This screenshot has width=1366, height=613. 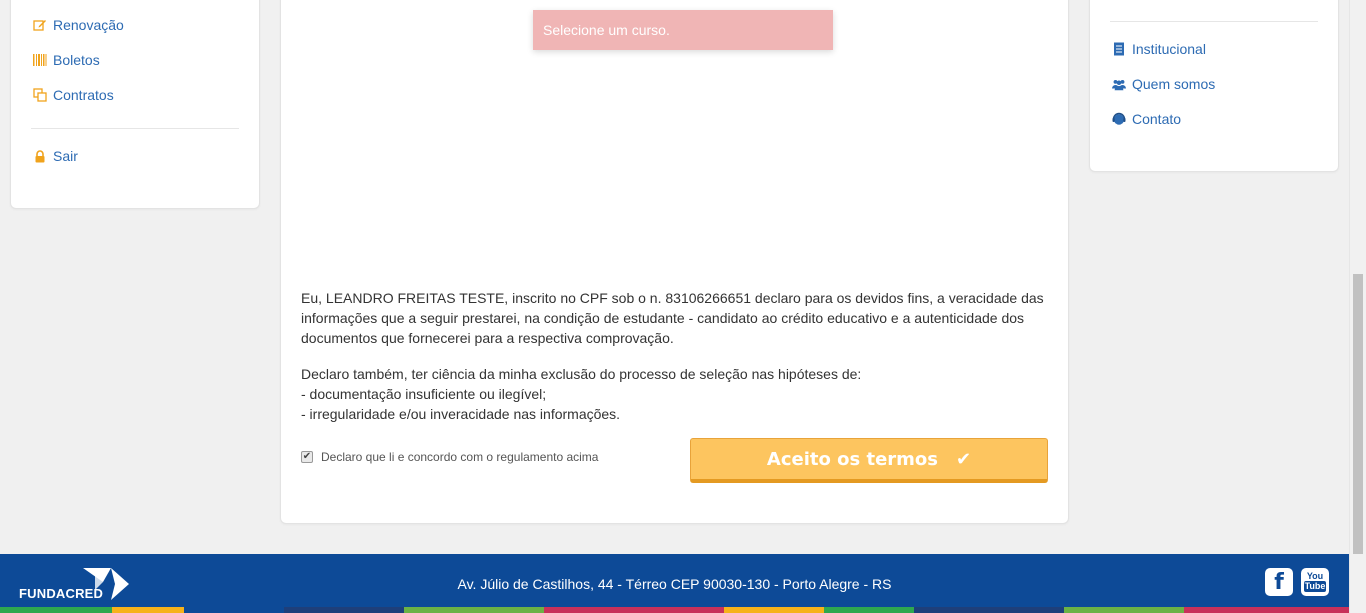 I want to click on footer-color-stripe, so click(x=674, y=610).